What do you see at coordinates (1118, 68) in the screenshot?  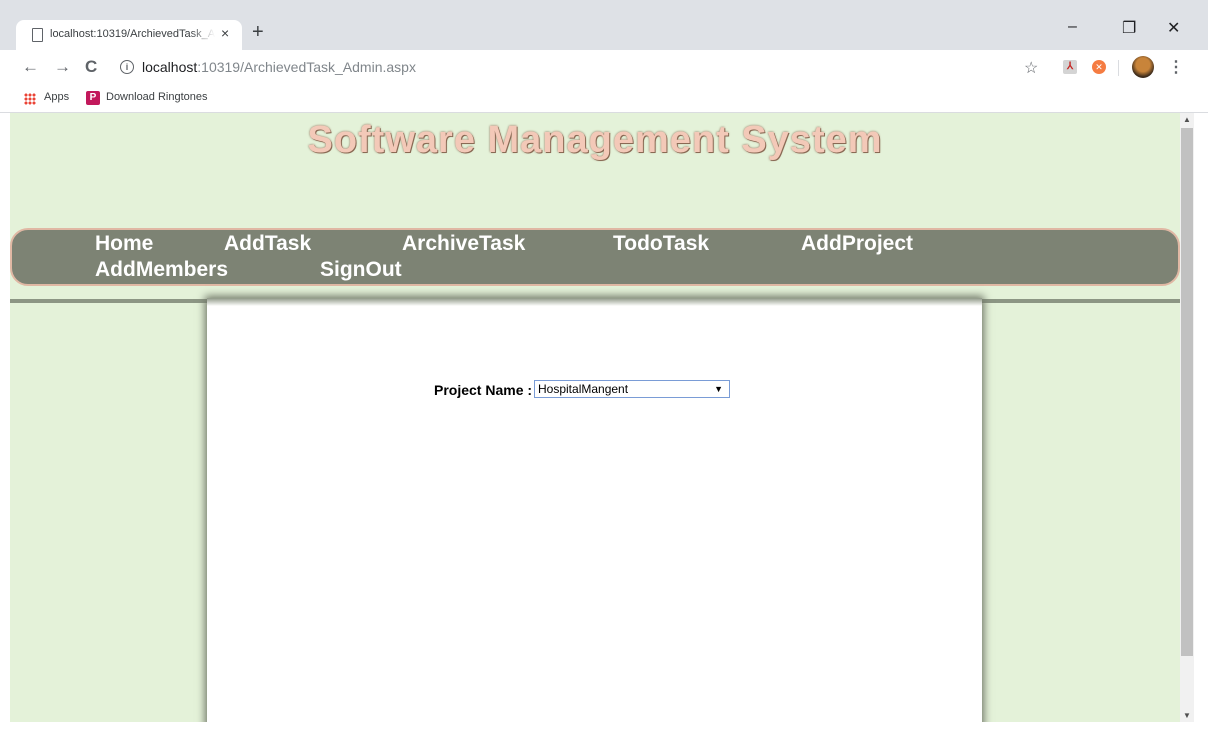 I see `toolbar-divider` at bounding box center [1118, 68].